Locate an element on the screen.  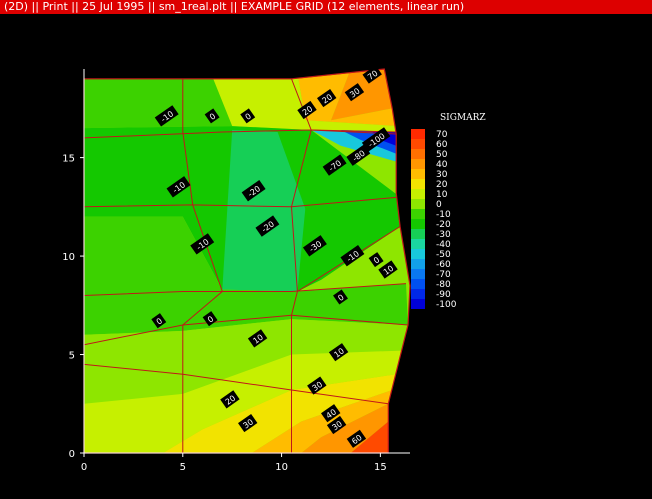
legend-label-5: 20 is located at coordinates (442, 185).